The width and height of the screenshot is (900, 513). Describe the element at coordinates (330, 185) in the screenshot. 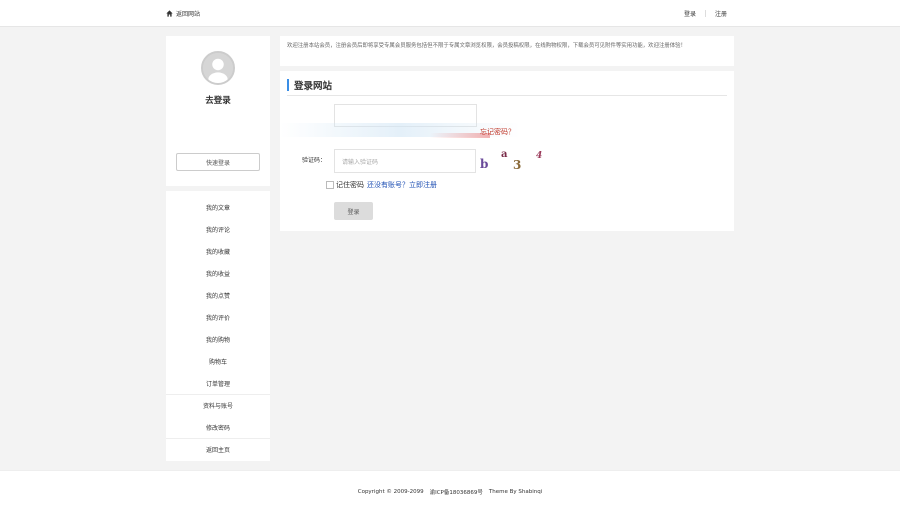

I see `remember-checkbox` at that location.